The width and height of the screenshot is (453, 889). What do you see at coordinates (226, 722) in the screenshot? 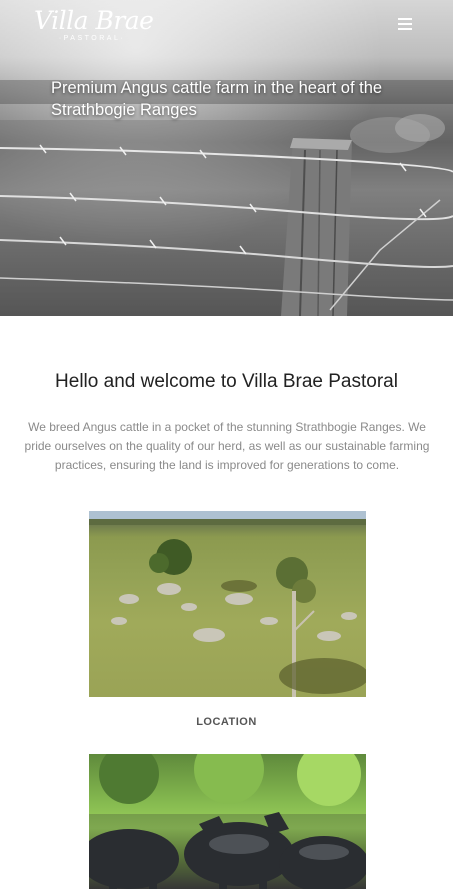
I see `location-label: LOCATION` at bounding box center [226, 722].